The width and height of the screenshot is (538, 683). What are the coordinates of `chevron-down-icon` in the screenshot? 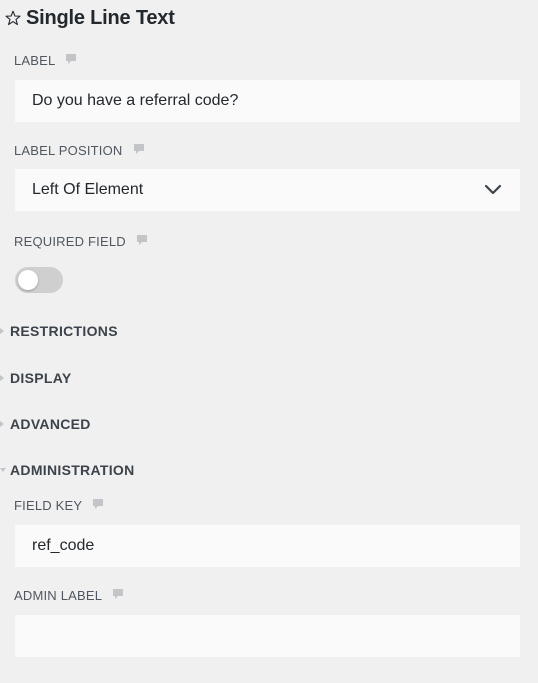 It's located at (493, 190).